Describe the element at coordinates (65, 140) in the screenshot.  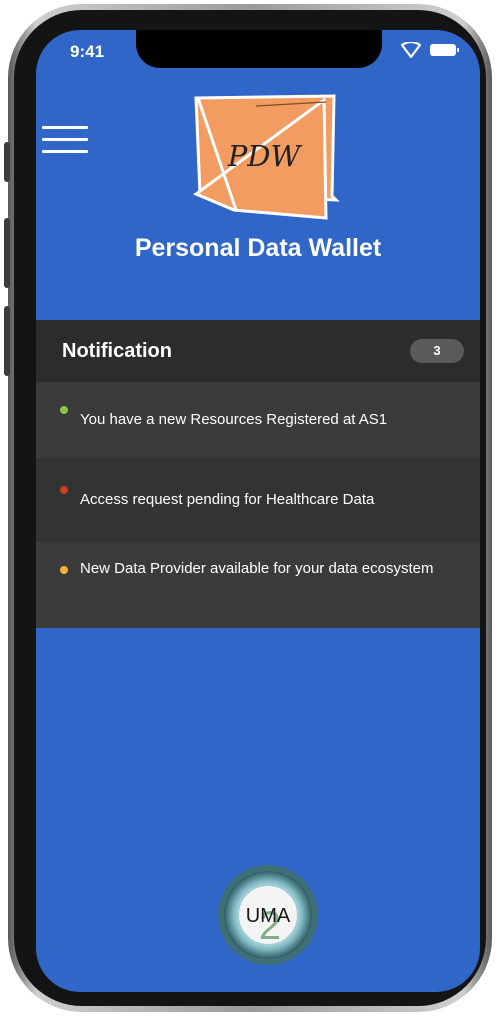
I see `hamburger-menu-icon` at that location.